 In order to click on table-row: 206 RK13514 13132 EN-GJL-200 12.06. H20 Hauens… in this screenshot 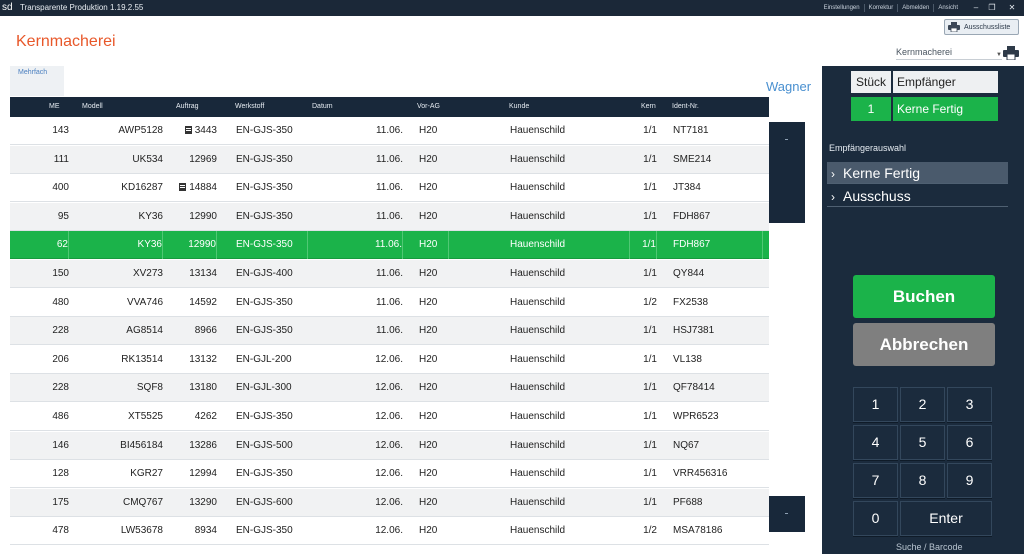, I will do `click(389, 359)`.